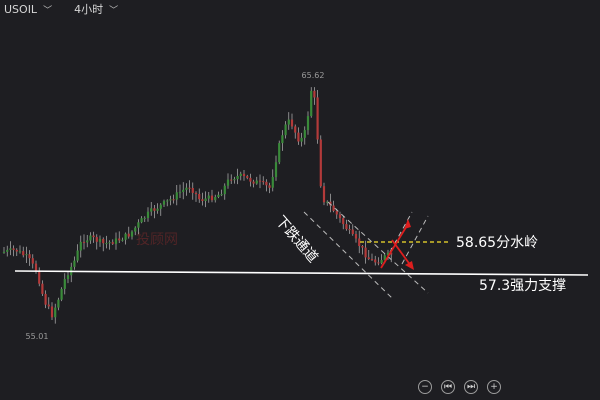 Image resolution: width=600 pixels, height=400 pixels. Describe the element at coordinates (301, 273) in the screenshot. I see `support-line` at that location.